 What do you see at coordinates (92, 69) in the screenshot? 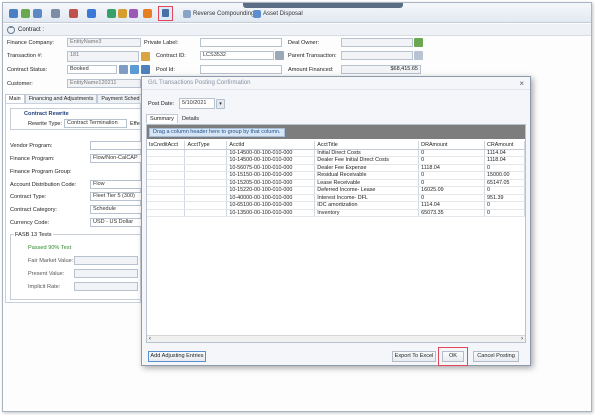
I see `contract-status-select: Booked` at bounding box center [92, 69].